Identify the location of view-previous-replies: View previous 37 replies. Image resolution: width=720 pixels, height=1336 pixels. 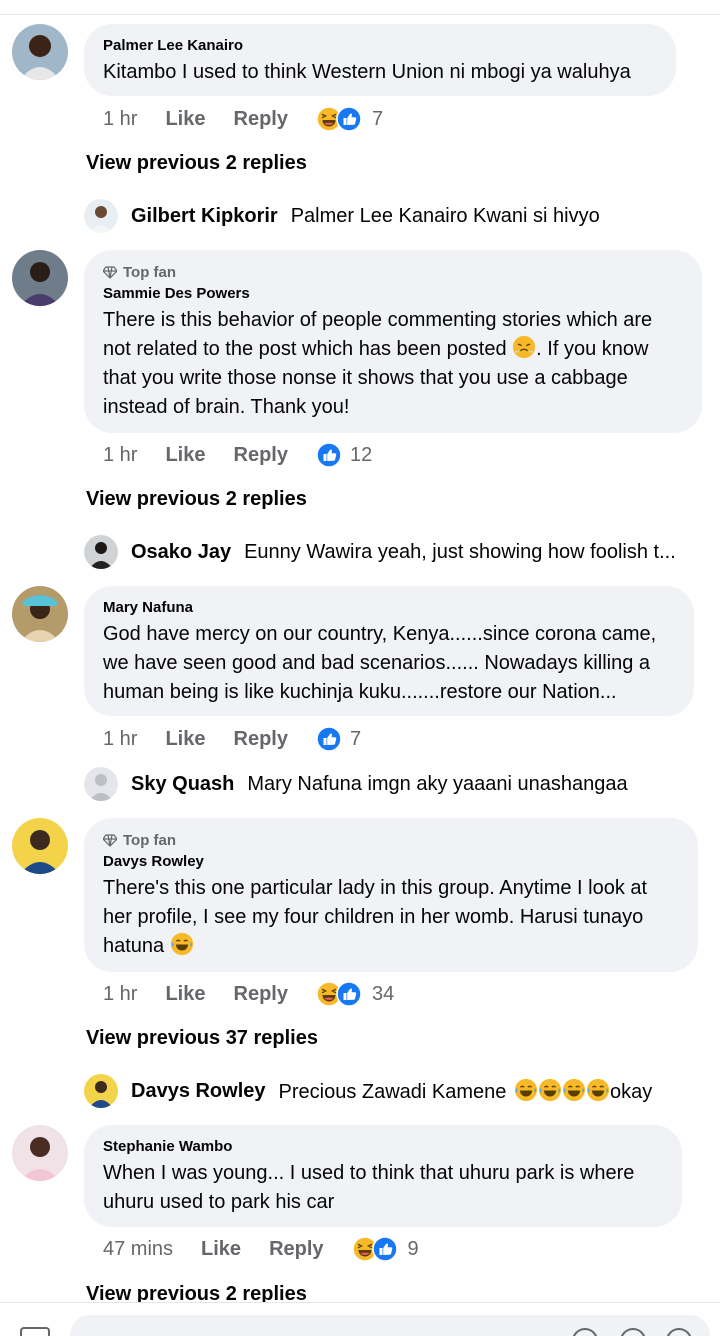
(202, 1038).